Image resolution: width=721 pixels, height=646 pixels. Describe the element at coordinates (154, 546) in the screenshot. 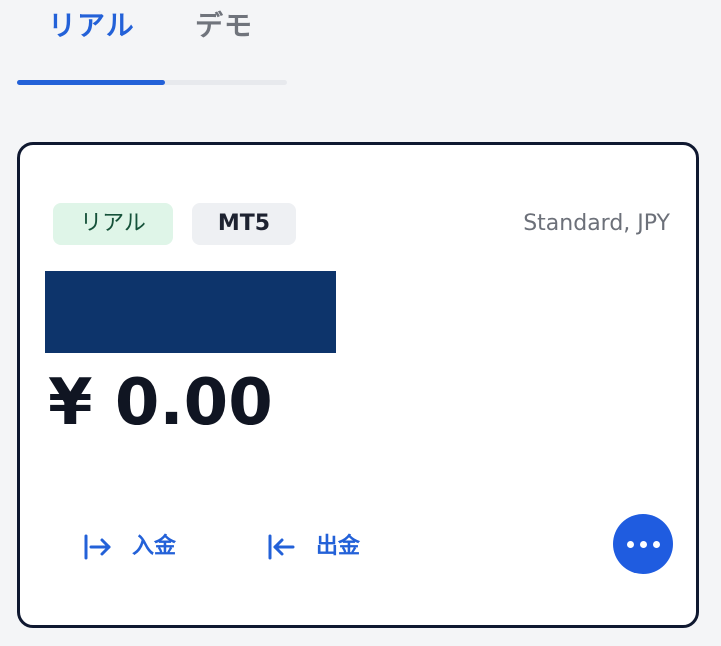

I see `deposit-label: 入金` at that location.